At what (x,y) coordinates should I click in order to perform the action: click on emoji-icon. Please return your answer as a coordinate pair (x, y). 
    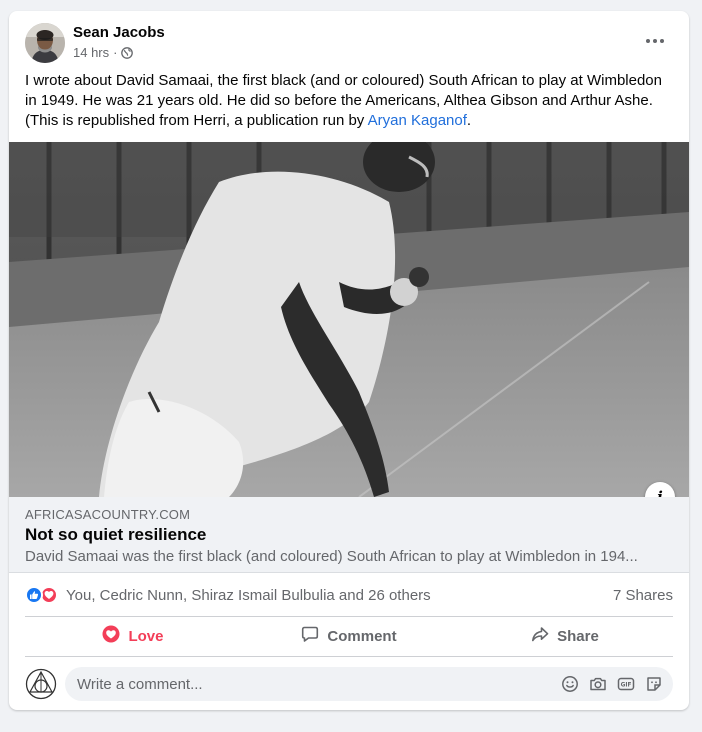
    Looking at the image, I should click on (570, 684).